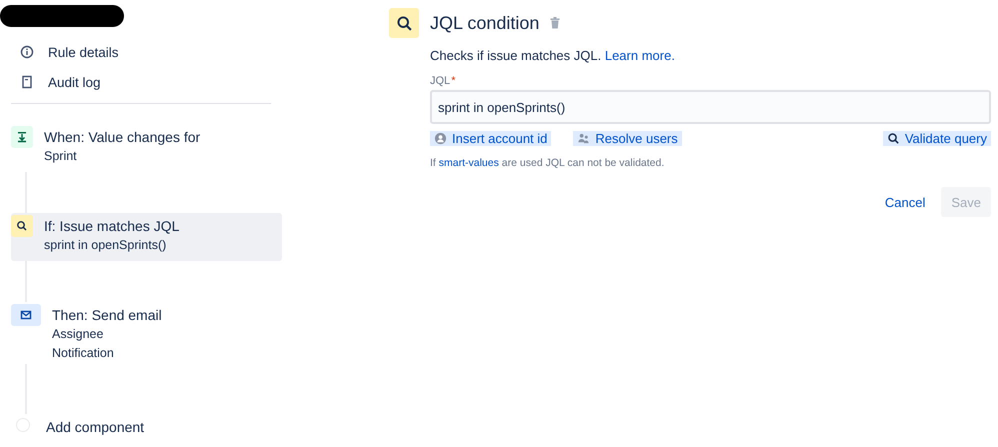 The height and width of the screenshot is (447, 998). I want to click on description-text: Checks if issue matches JQL. Learn more., so click(553, 55).